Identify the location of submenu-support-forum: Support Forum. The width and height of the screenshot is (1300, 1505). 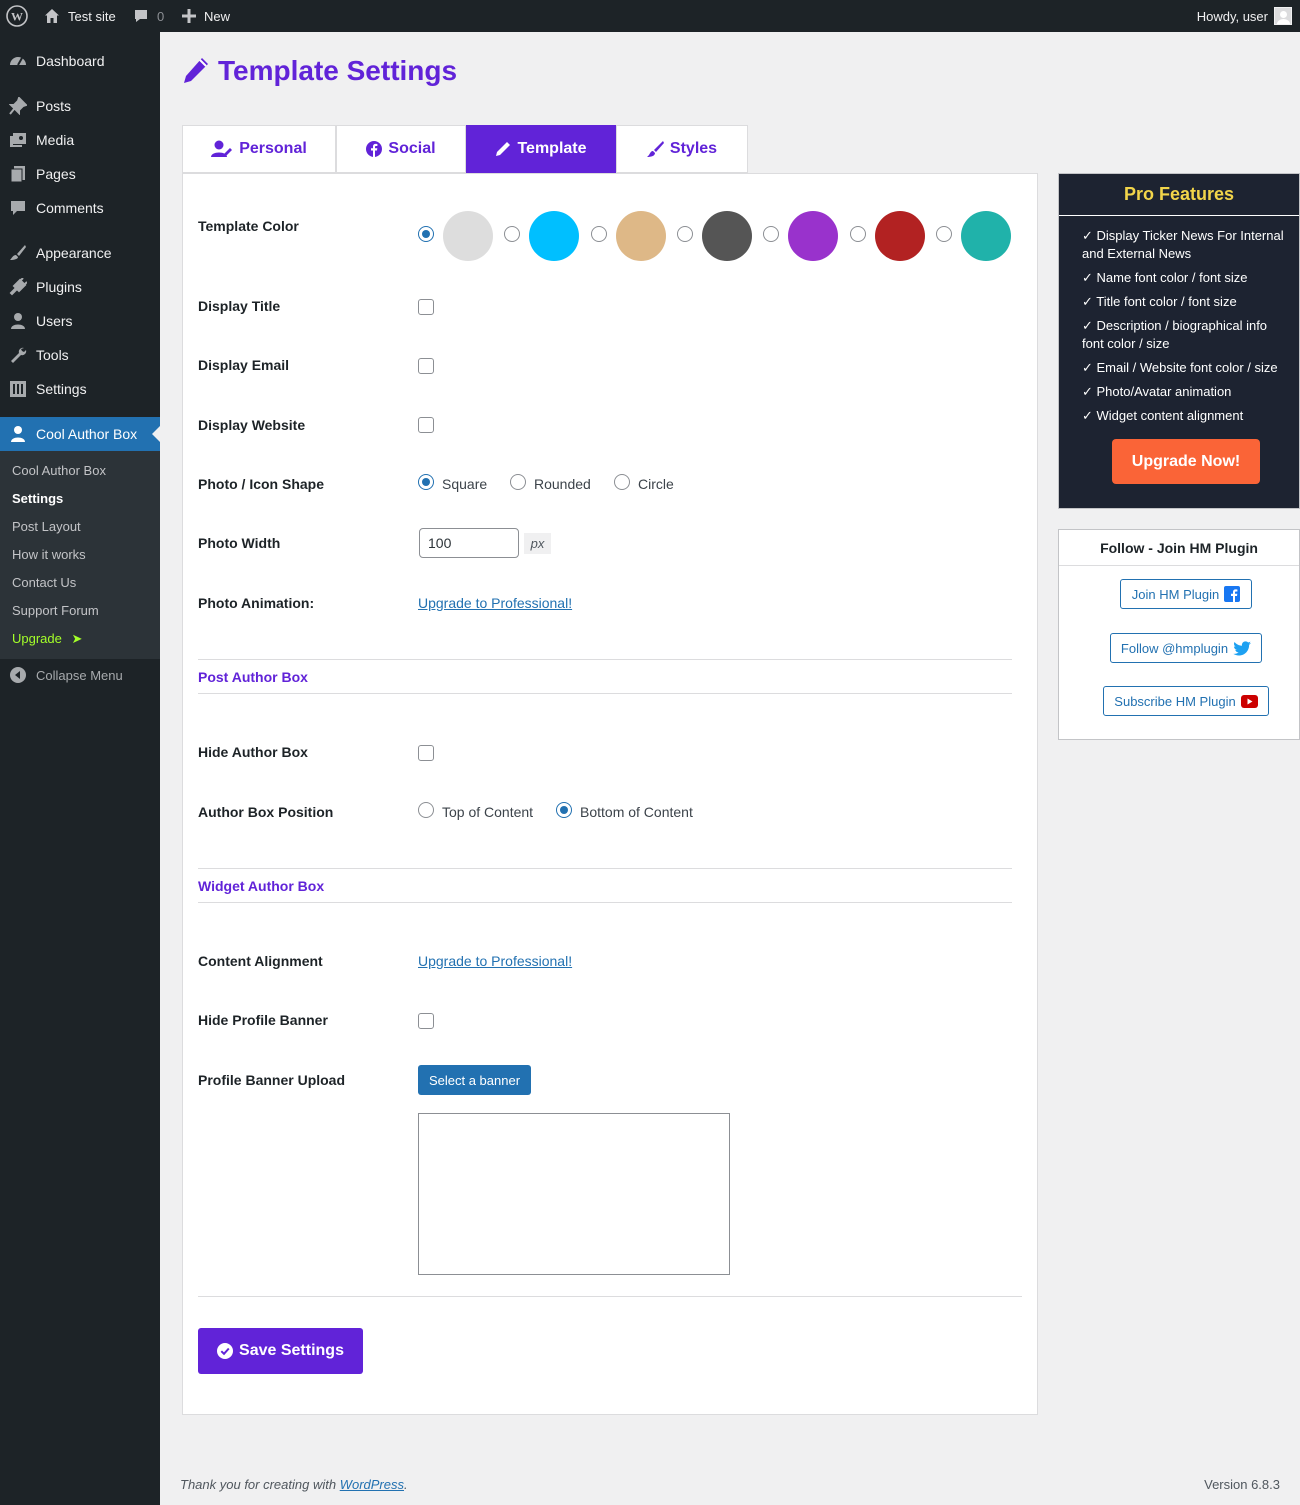
(55, 610).